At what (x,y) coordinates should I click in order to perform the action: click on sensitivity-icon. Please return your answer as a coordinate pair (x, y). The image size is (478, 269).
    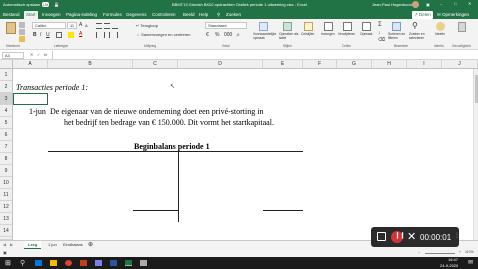
    Looking at the image, I should click on (462, 27).